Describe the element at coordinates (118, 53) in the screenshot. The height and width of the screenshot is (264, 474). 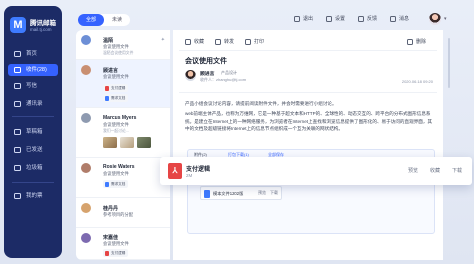
I see `mail-preview: 温陌会议使用文件` at that location.